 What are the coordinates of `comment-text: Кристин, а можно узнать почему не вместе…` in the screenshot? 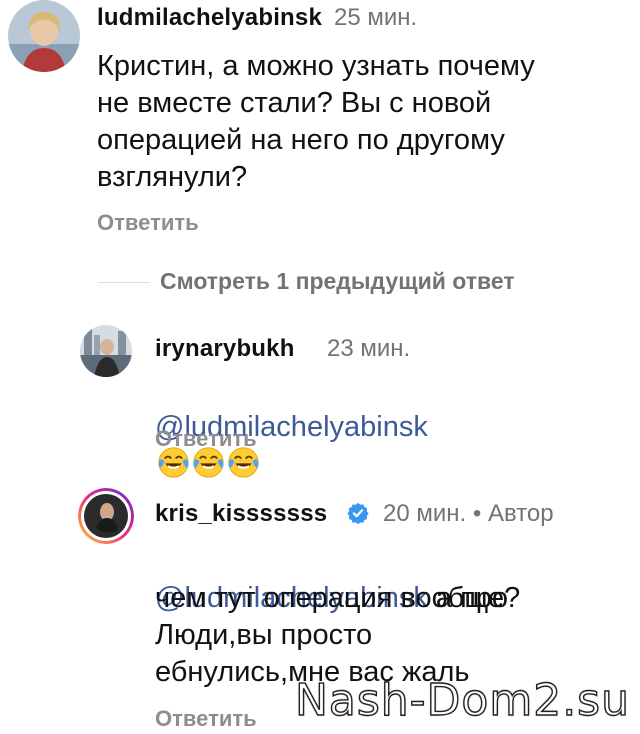 It's located at (316, 121).